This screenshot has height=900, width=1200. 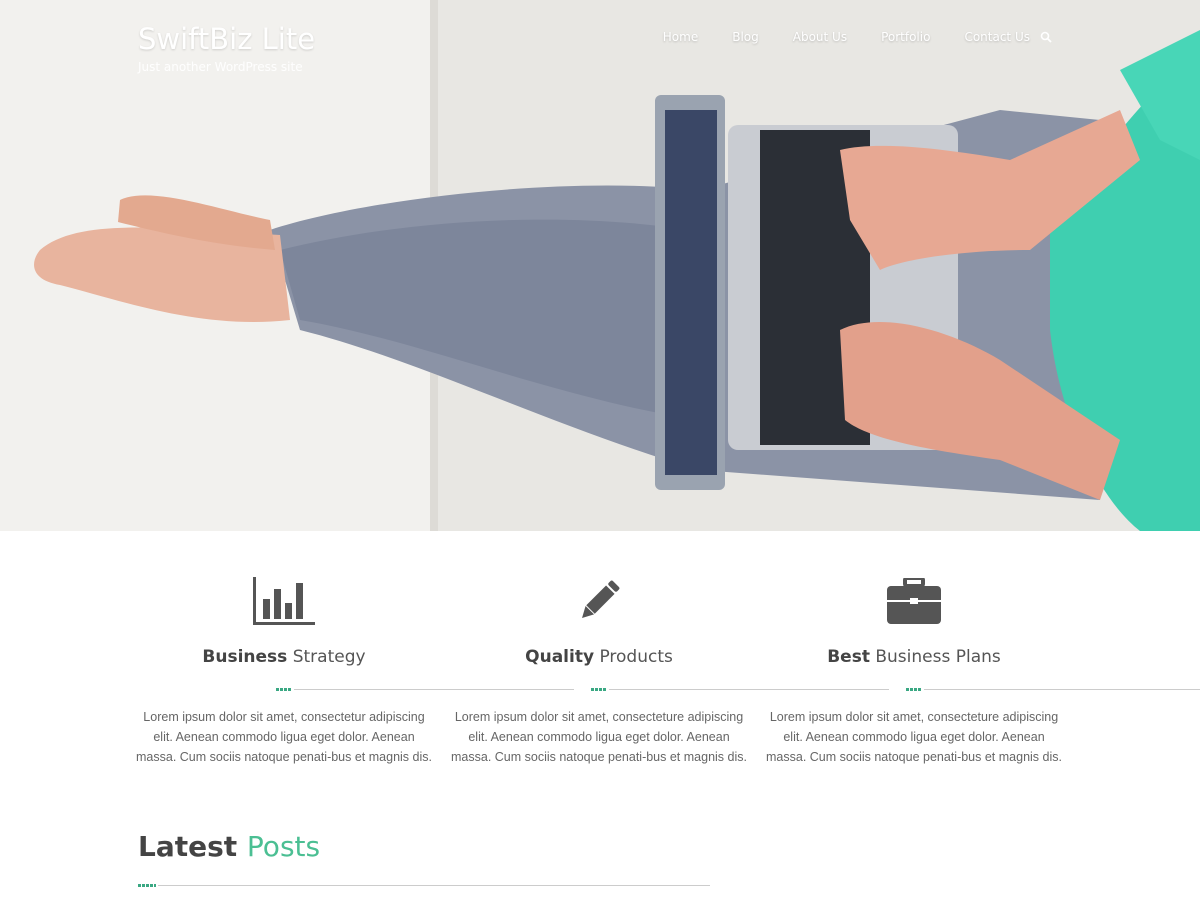 What do you see at coordinates (424, 858) in the screenshot?
I see `latest-posts-section: Latest Posts` at bounding box center [424, 858].